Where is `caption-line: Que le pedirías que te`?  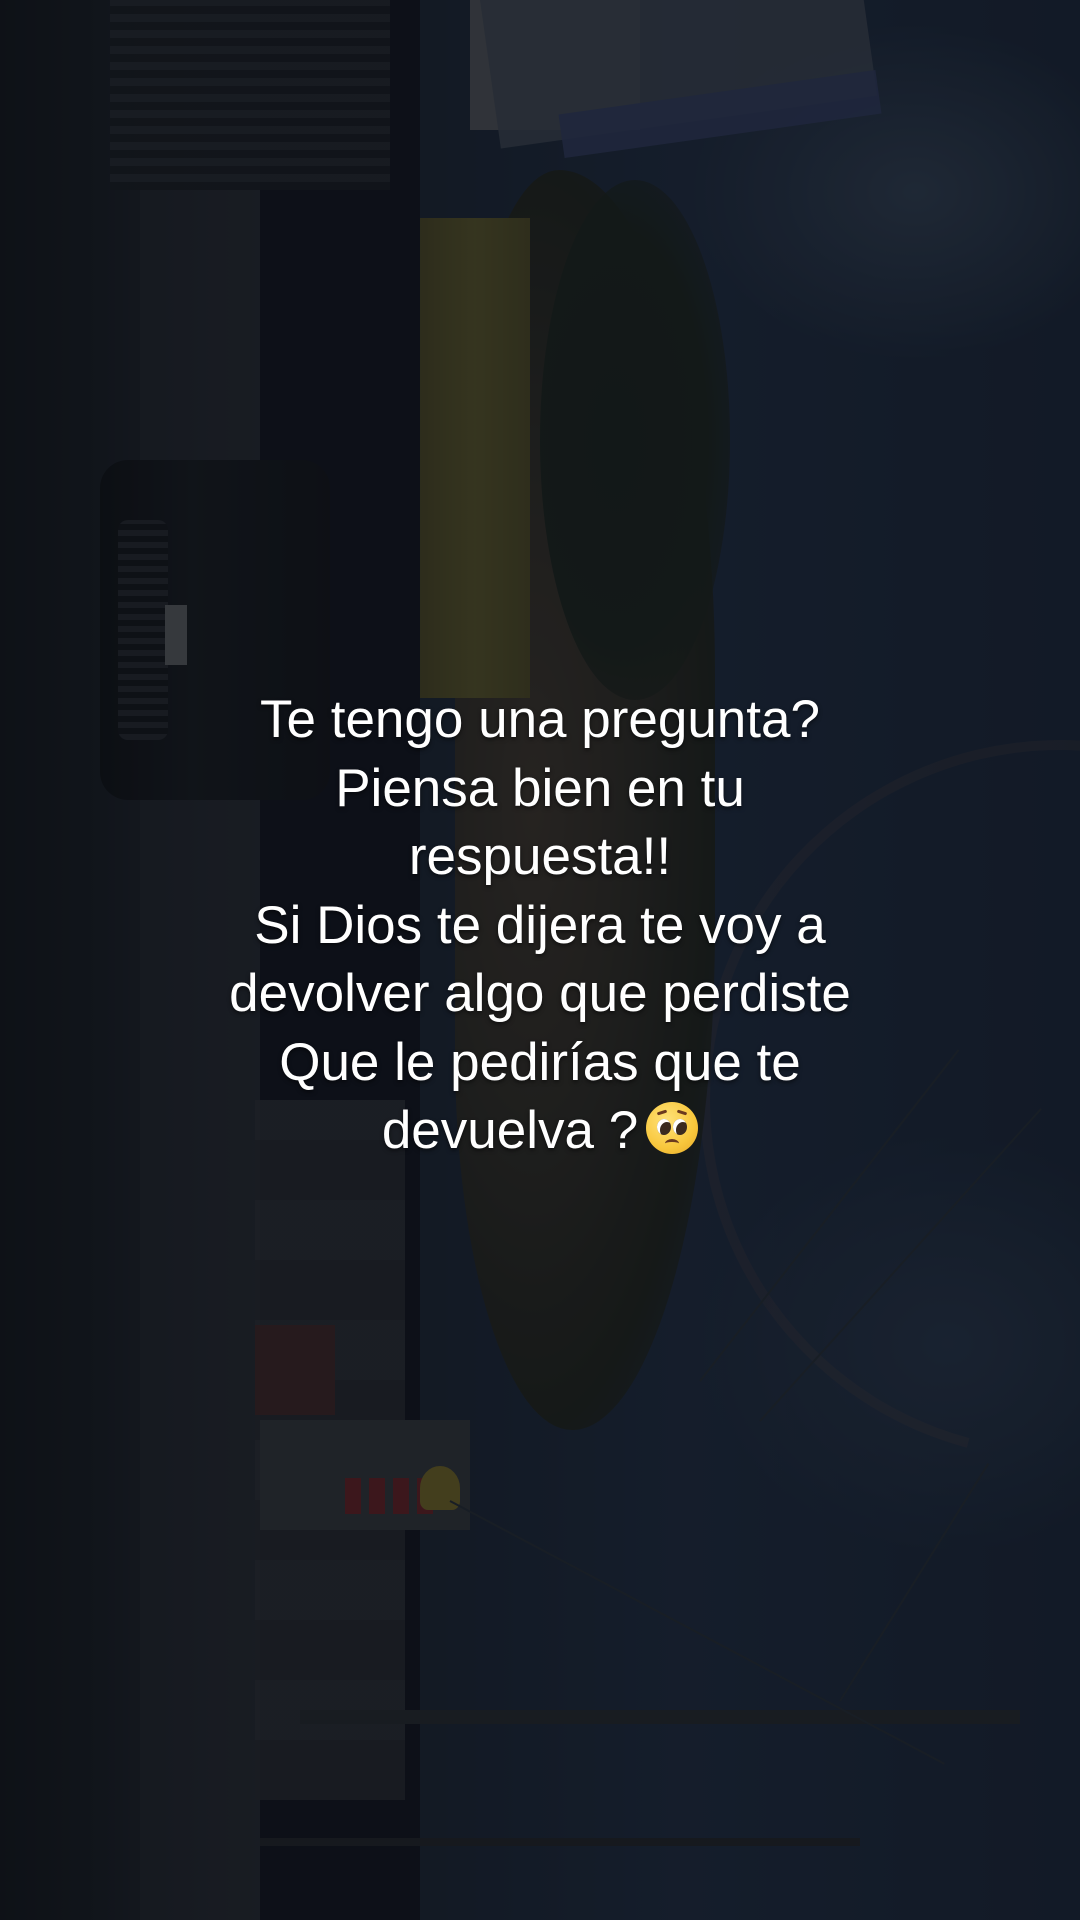 caption-line: Que le pedirías que te is located at coordinates (540, 1062).